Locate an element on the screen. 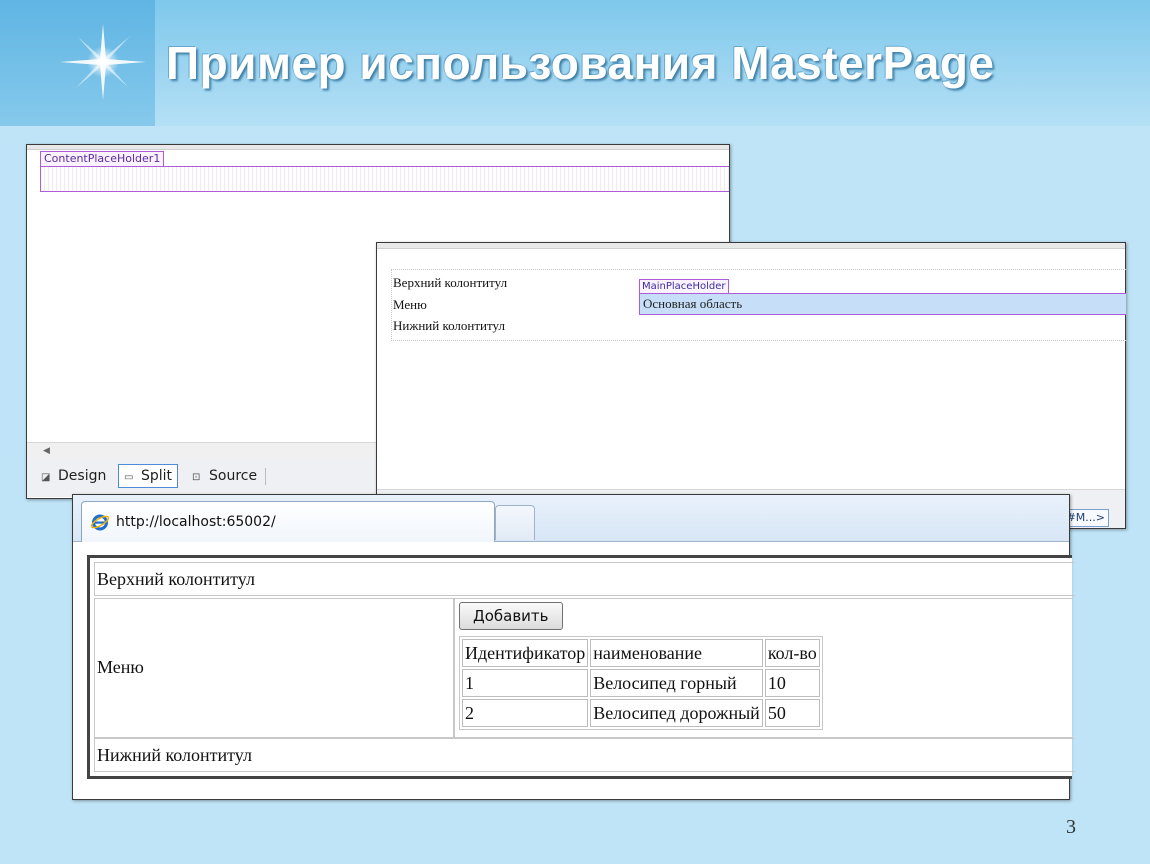  master-header-cell: Верхний колонтитул is located at coordinates (450, 282).